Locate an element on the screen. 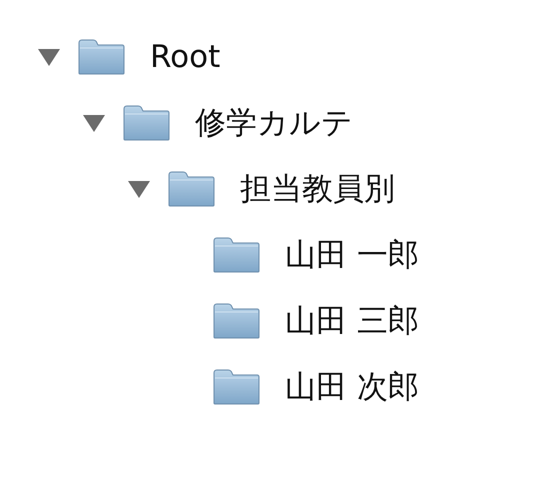 The height and width of the screenshot is (484, 542). tree-item-label: Root is located at coordinates (185, 57).